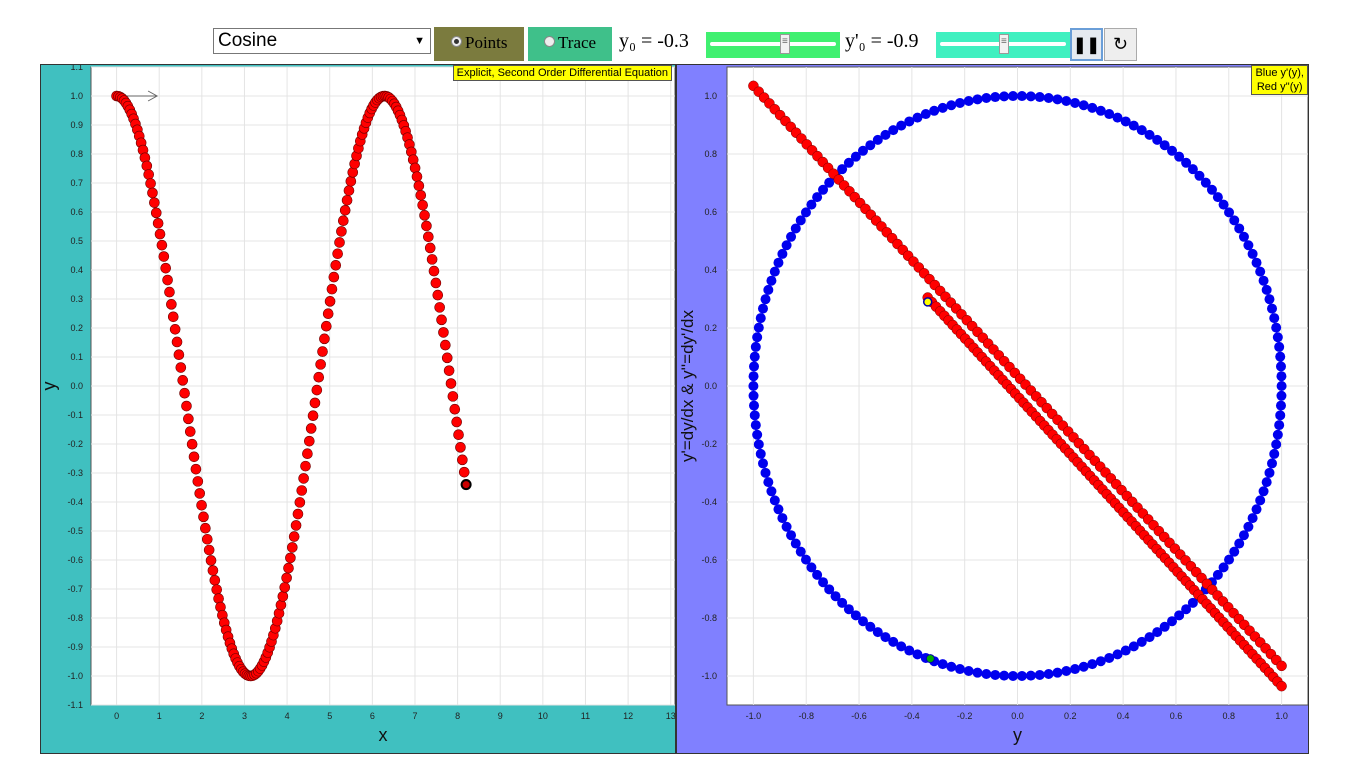  I want to click on x-tick-label: -0.6, so click(859, 716).